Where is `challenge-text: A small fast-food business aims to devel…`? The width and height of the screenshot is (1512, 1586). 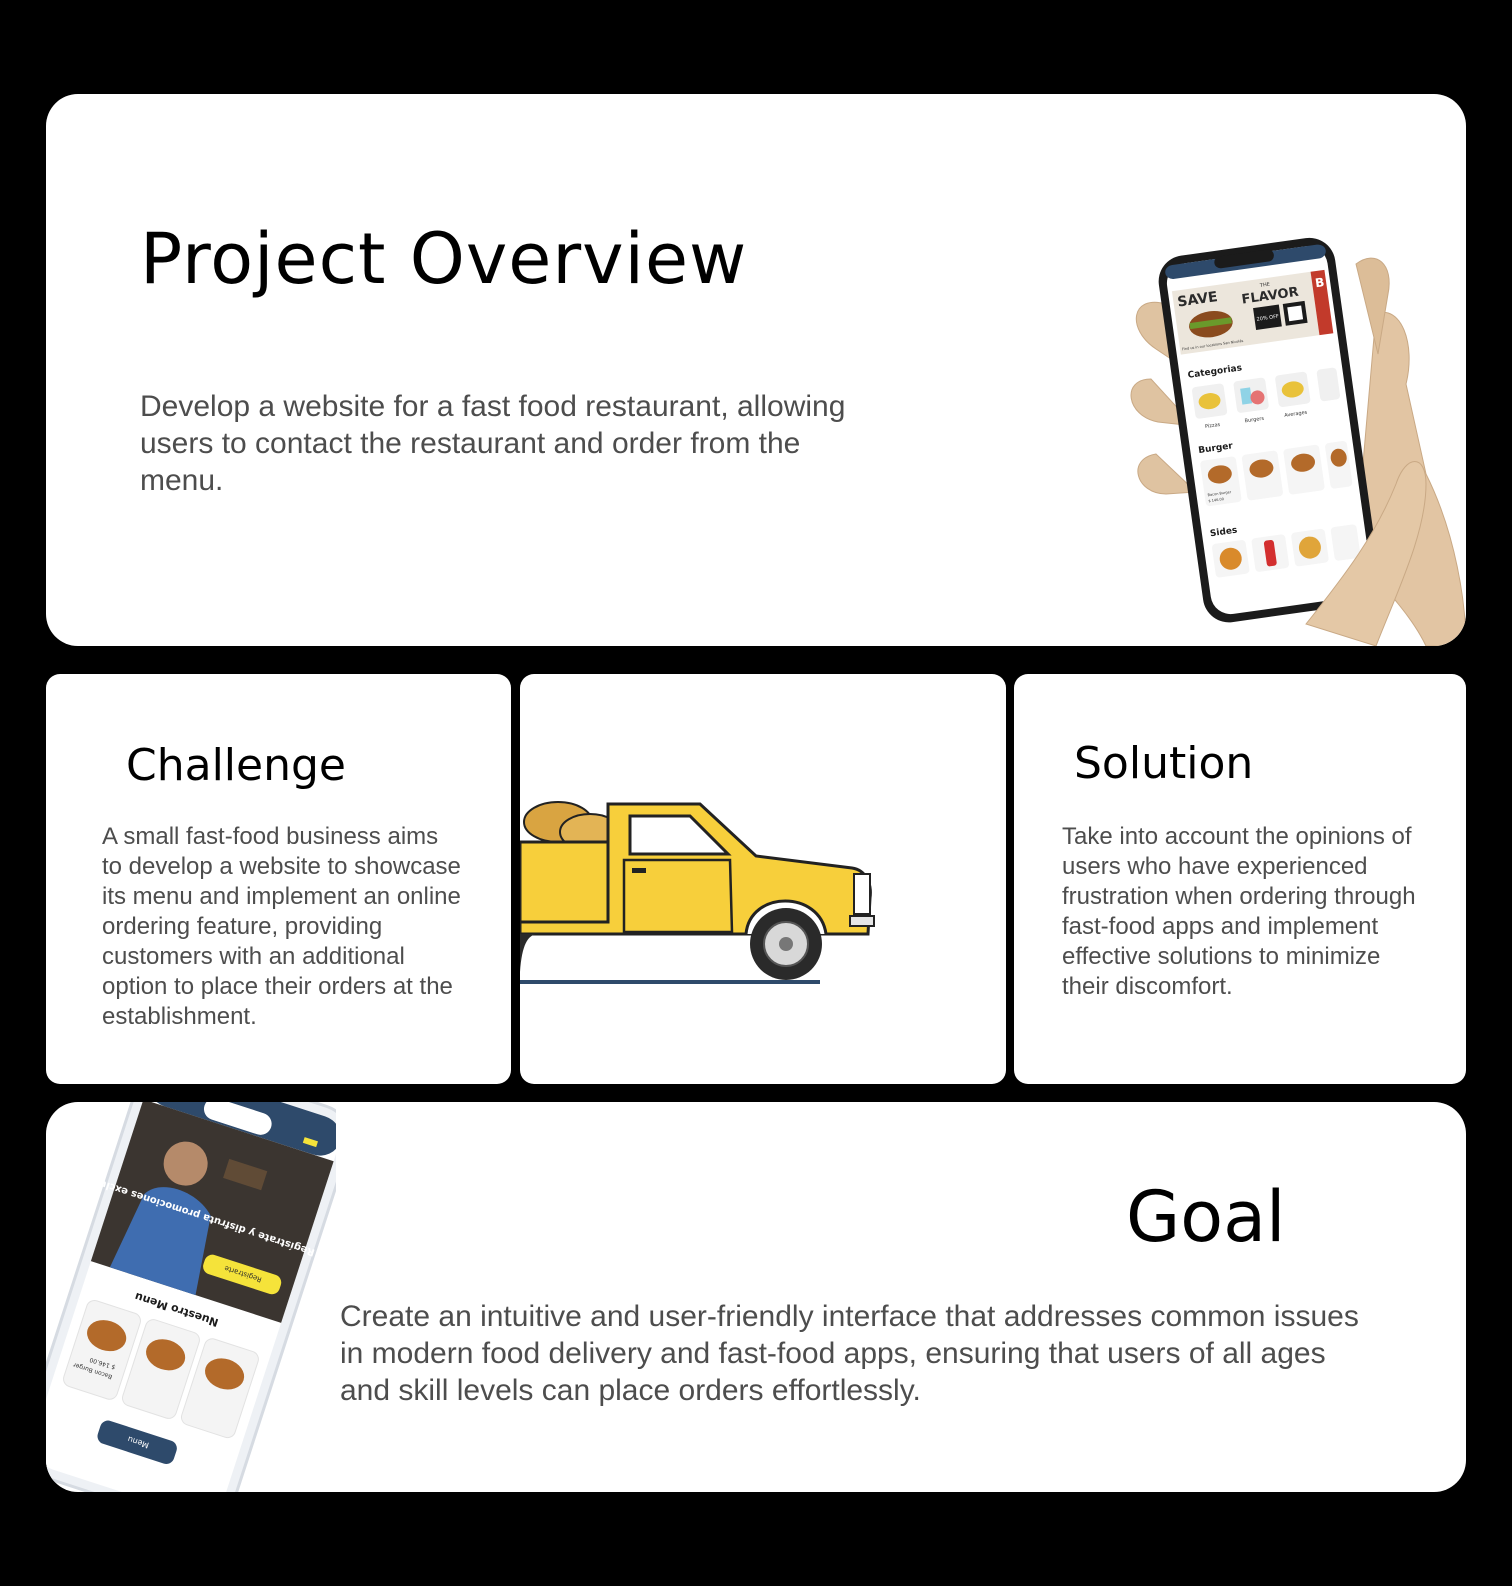
challenge-text: A small fast-food business aims to devel… is located at coordinates (281, 926).